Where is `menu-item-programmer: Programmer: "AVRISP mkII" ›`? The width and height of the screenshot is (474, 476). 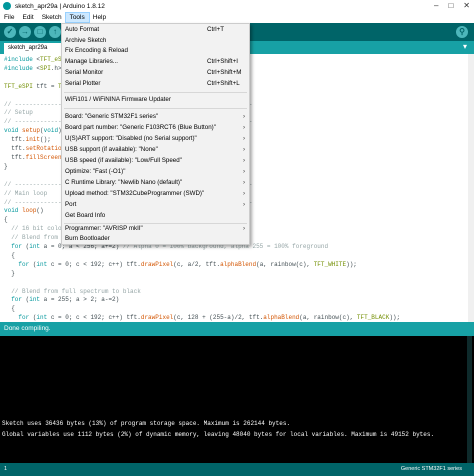 menu-item-programmer: Programmer: "AVRISP mkII" › is located at coordinates (155, 229).